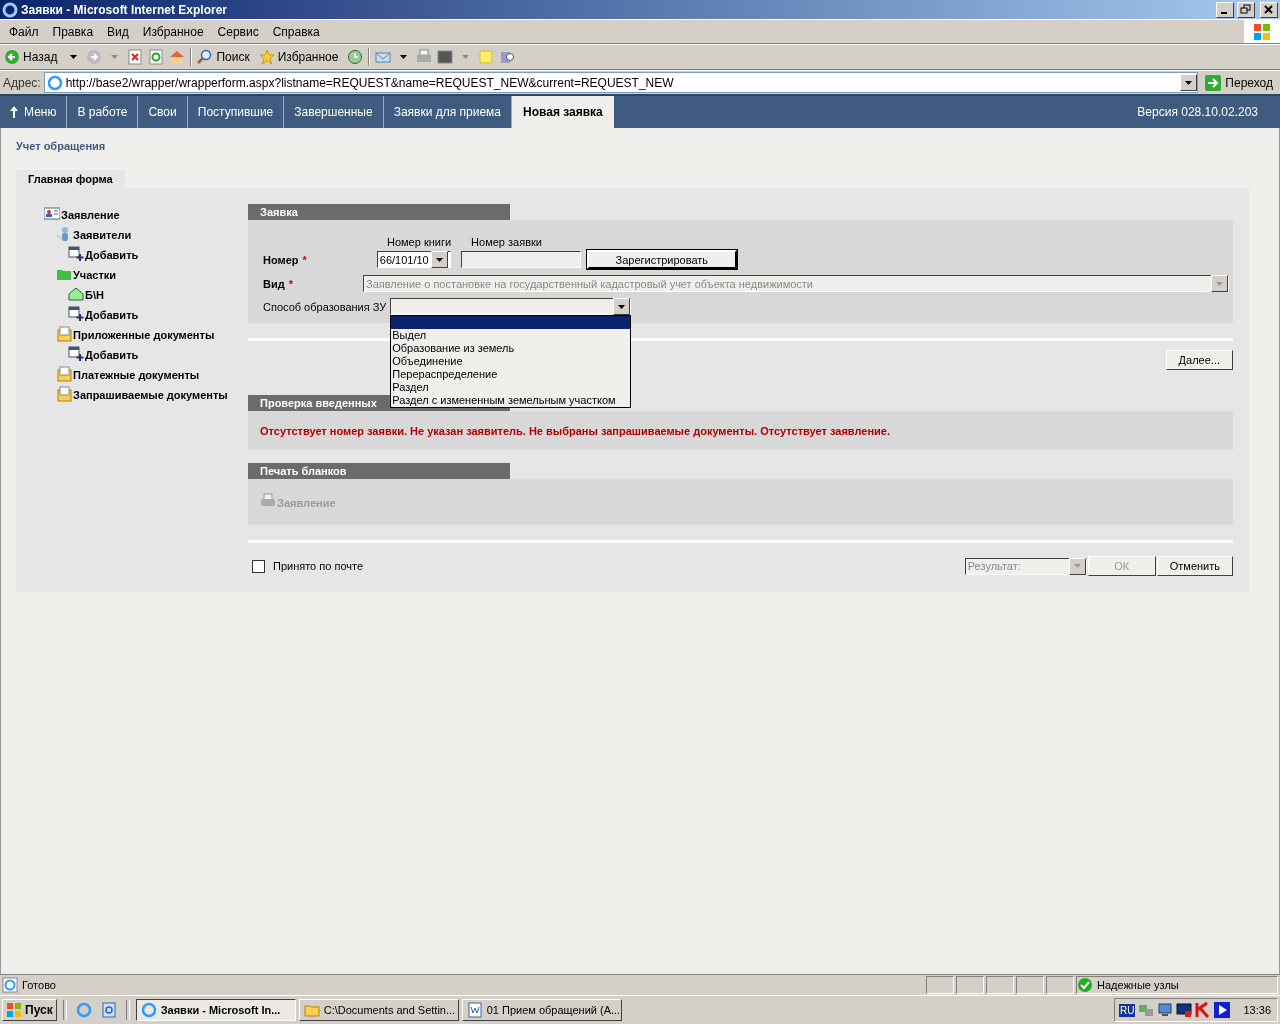  Describe the element at coordinates (1225, 9) in the screenshot. I see `minimize-icon` at that location.